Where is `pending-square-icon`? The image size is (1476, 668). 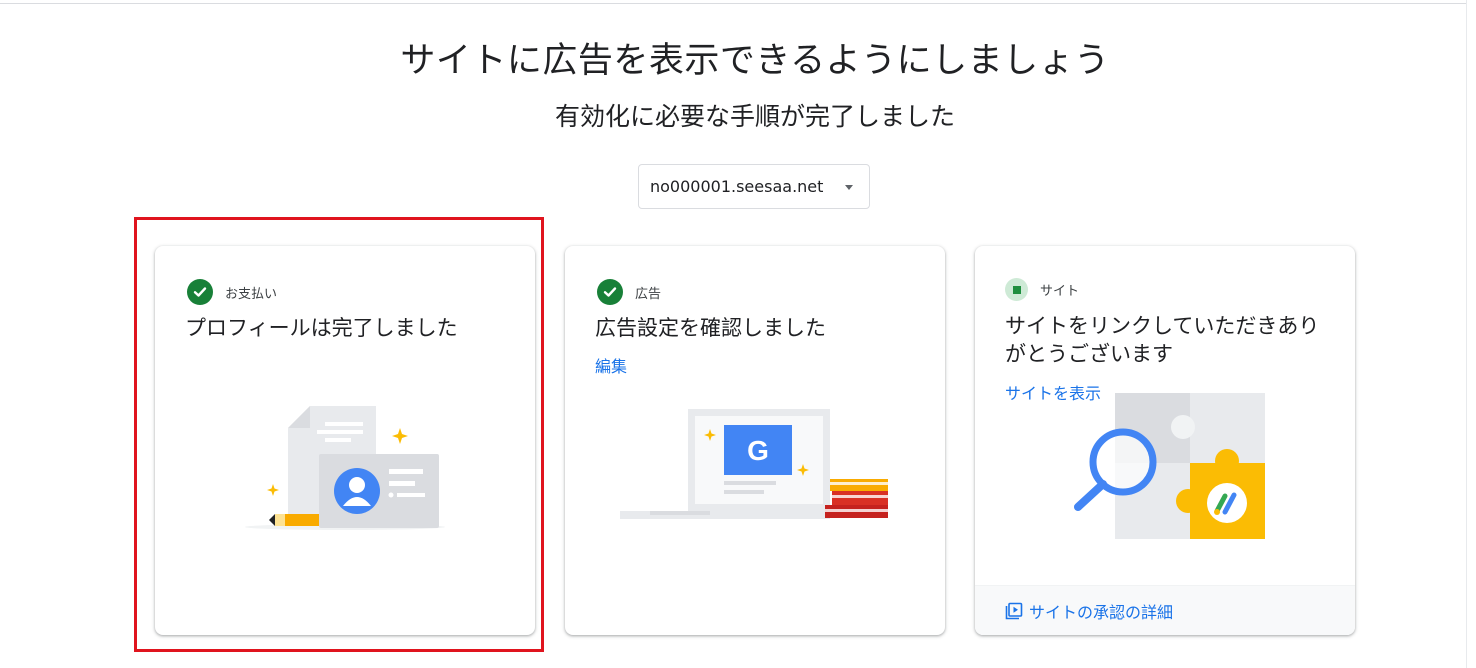
pending-square-icon is located at coordinates (1016, 289).